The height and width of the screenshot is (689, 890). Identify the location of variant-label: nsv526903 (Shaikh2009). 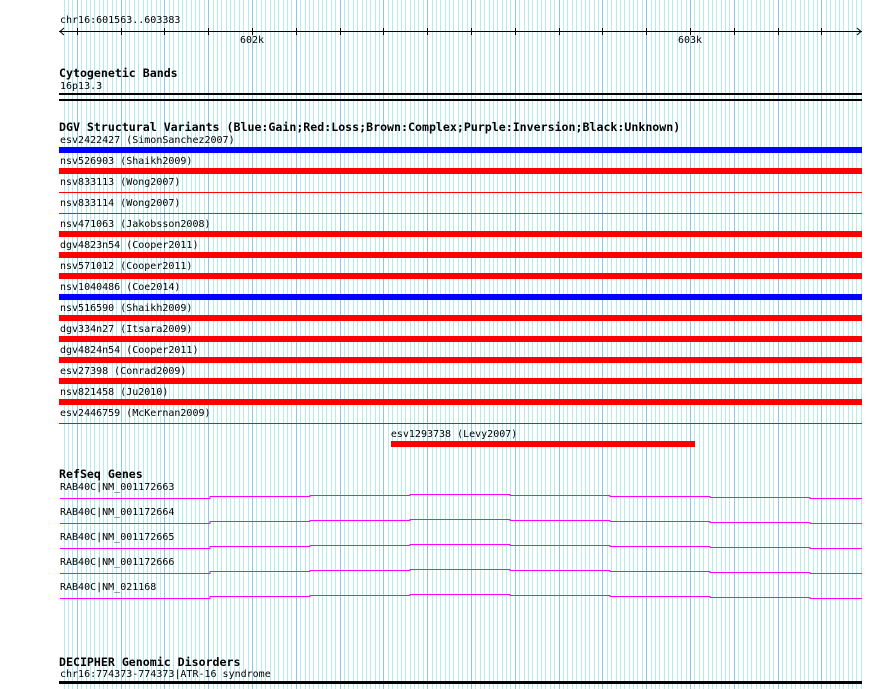
(126, 161).